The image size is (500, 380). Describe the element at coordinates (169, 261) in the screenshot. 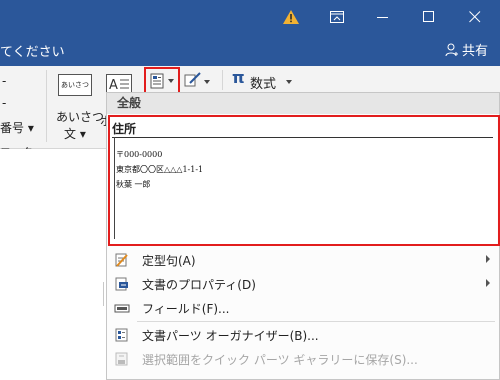

I see `menu-item-label: 定型句(A)` at that location.